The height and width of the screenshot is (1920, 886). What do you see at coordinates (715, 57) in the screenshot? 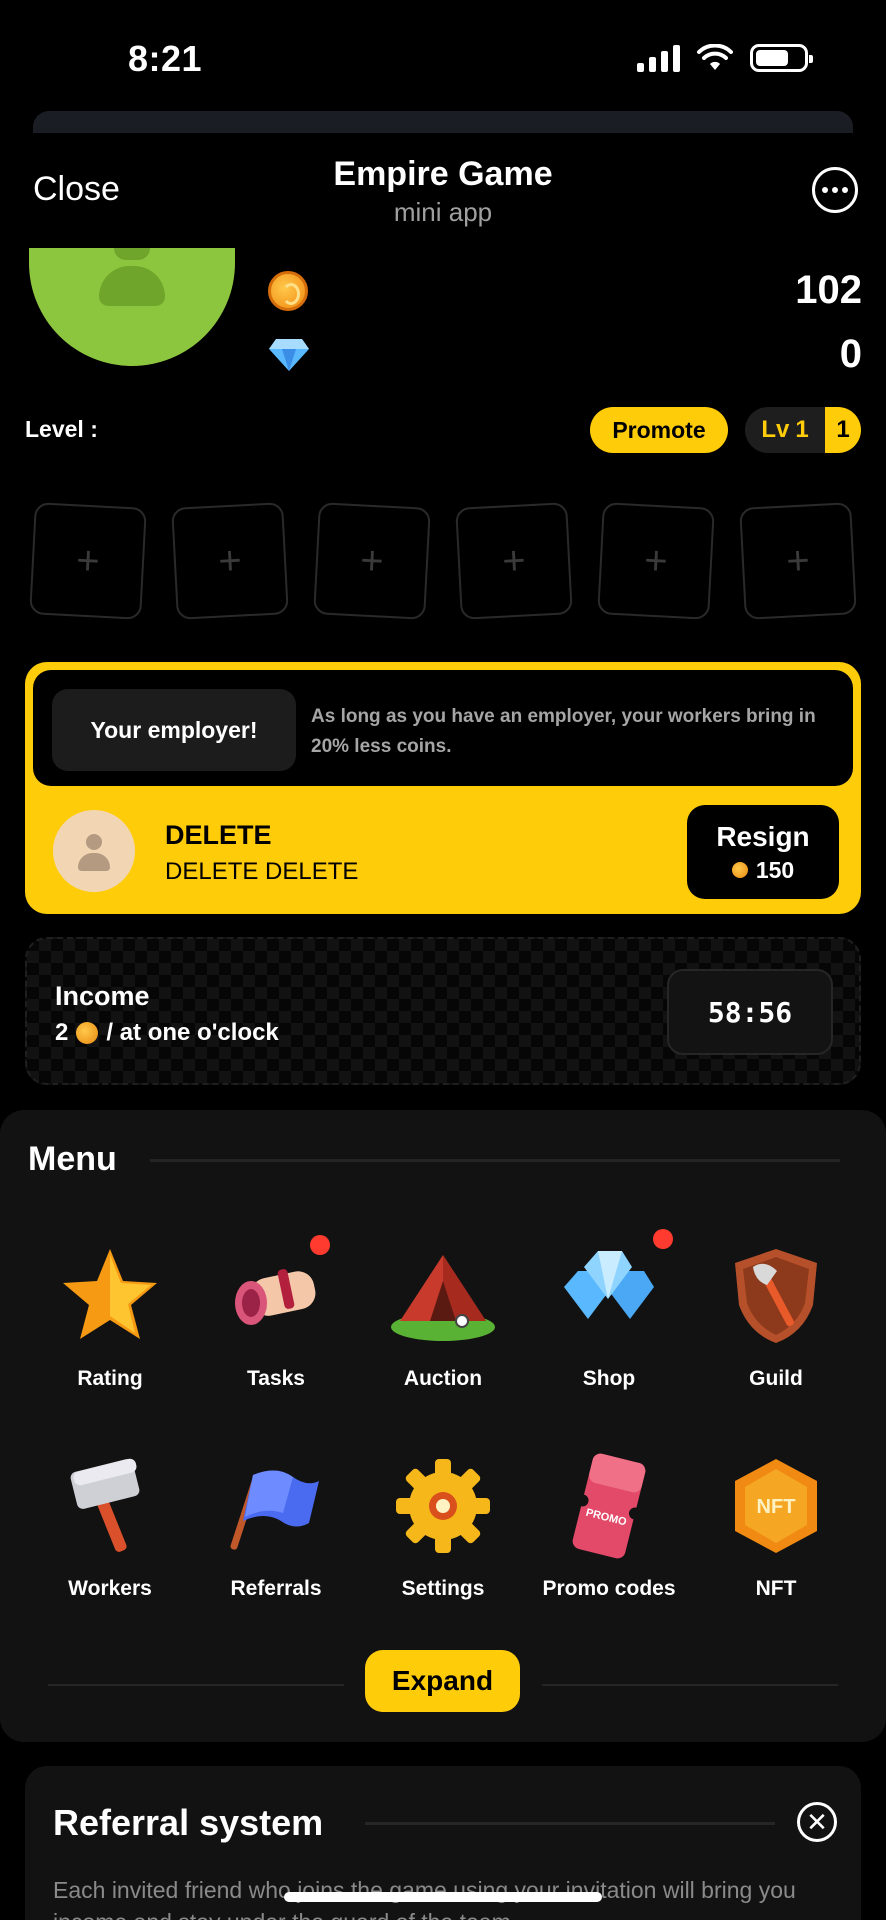
I see `wifi-icon` at bounding box center [715, 57].